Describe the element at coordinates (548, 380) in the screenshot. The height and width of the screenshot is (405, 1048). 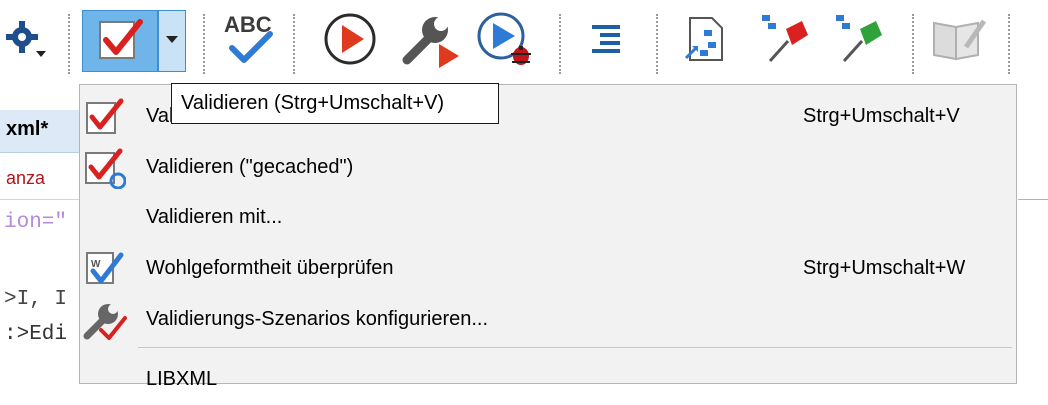
I see `menu-item-libxml: LIBXML` at that location.